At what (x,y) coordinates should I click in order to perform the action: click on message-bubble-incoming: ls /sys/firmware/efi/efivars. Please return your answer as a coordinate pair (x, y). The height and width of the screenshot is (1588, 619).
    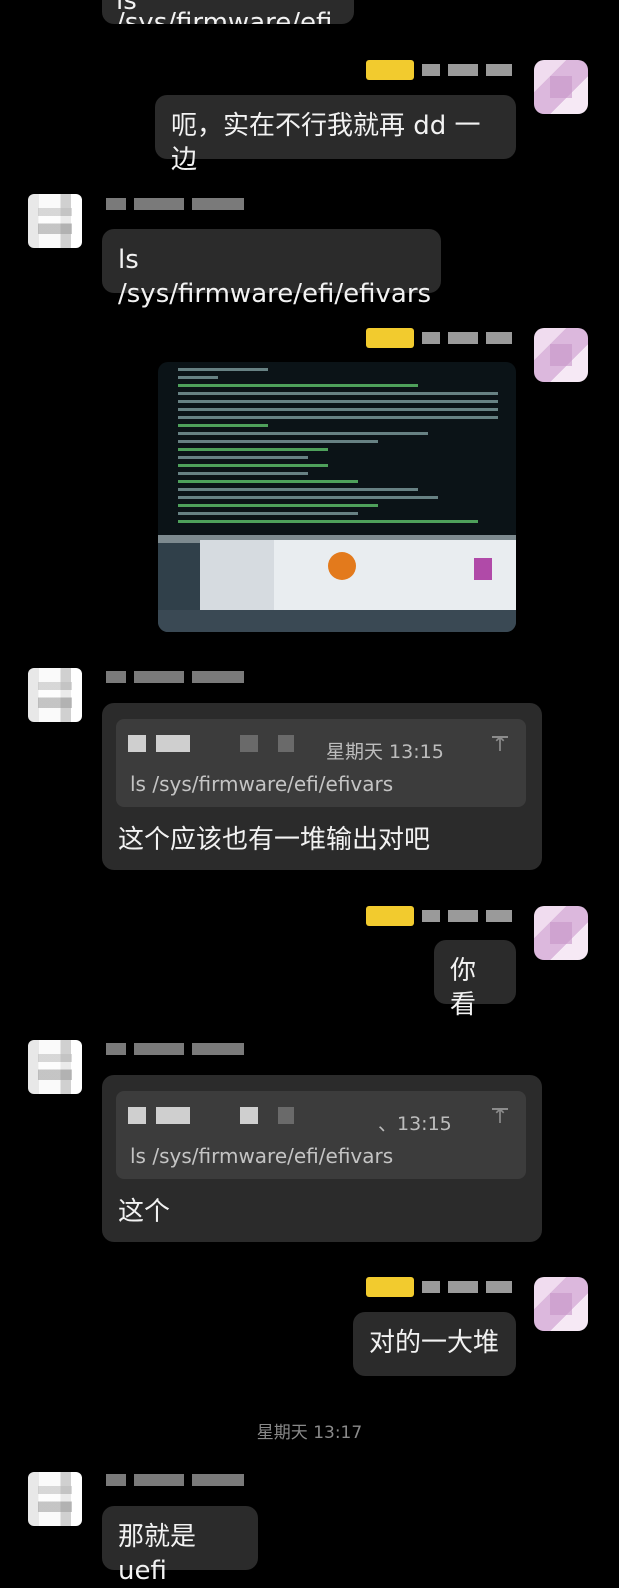
    Looking at the image, I should click on (271, 269).